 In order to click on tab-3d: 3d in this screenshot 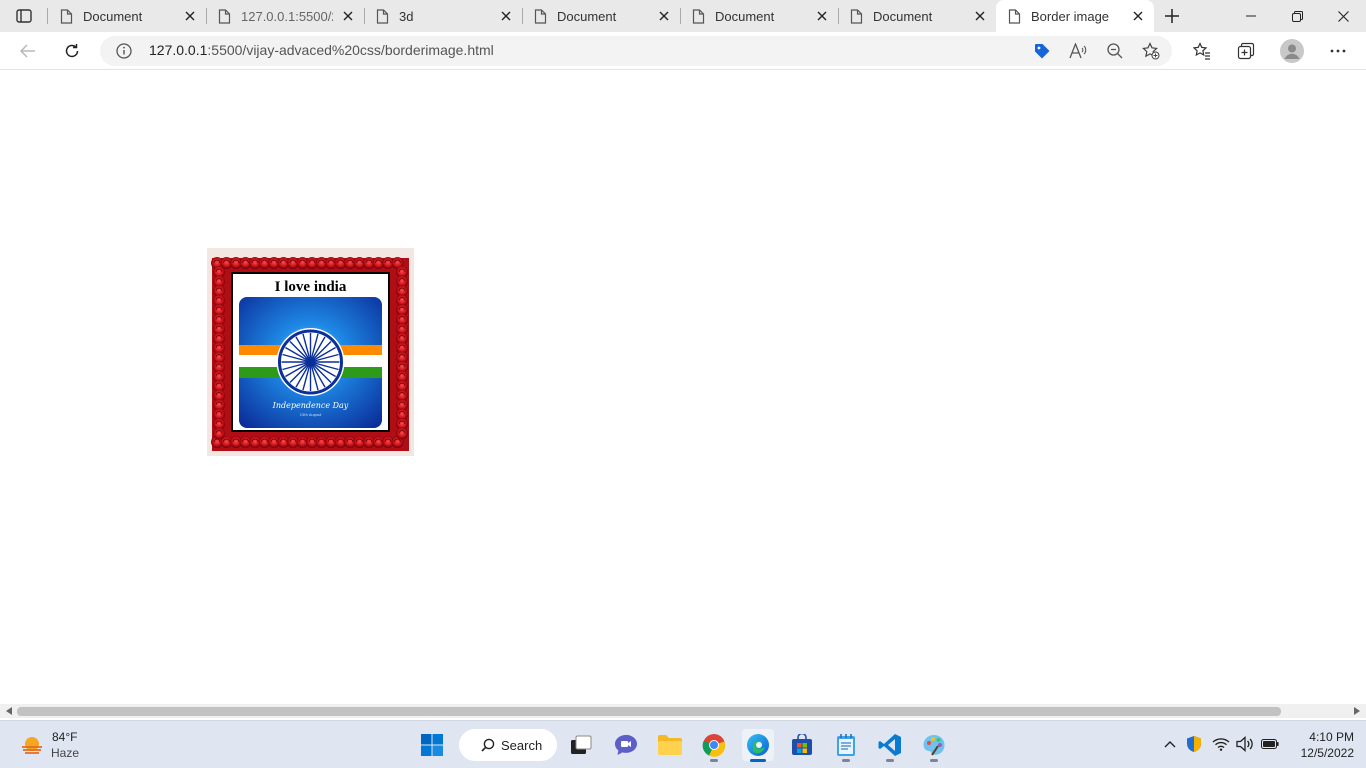, I will do `click(443, 16)`.